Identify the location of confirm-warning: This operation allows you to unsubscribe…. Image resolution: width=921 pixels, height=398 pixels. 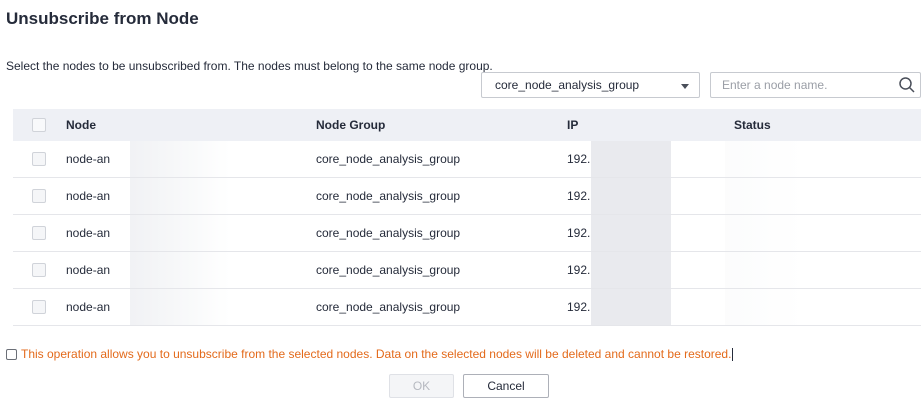
(370, 354).